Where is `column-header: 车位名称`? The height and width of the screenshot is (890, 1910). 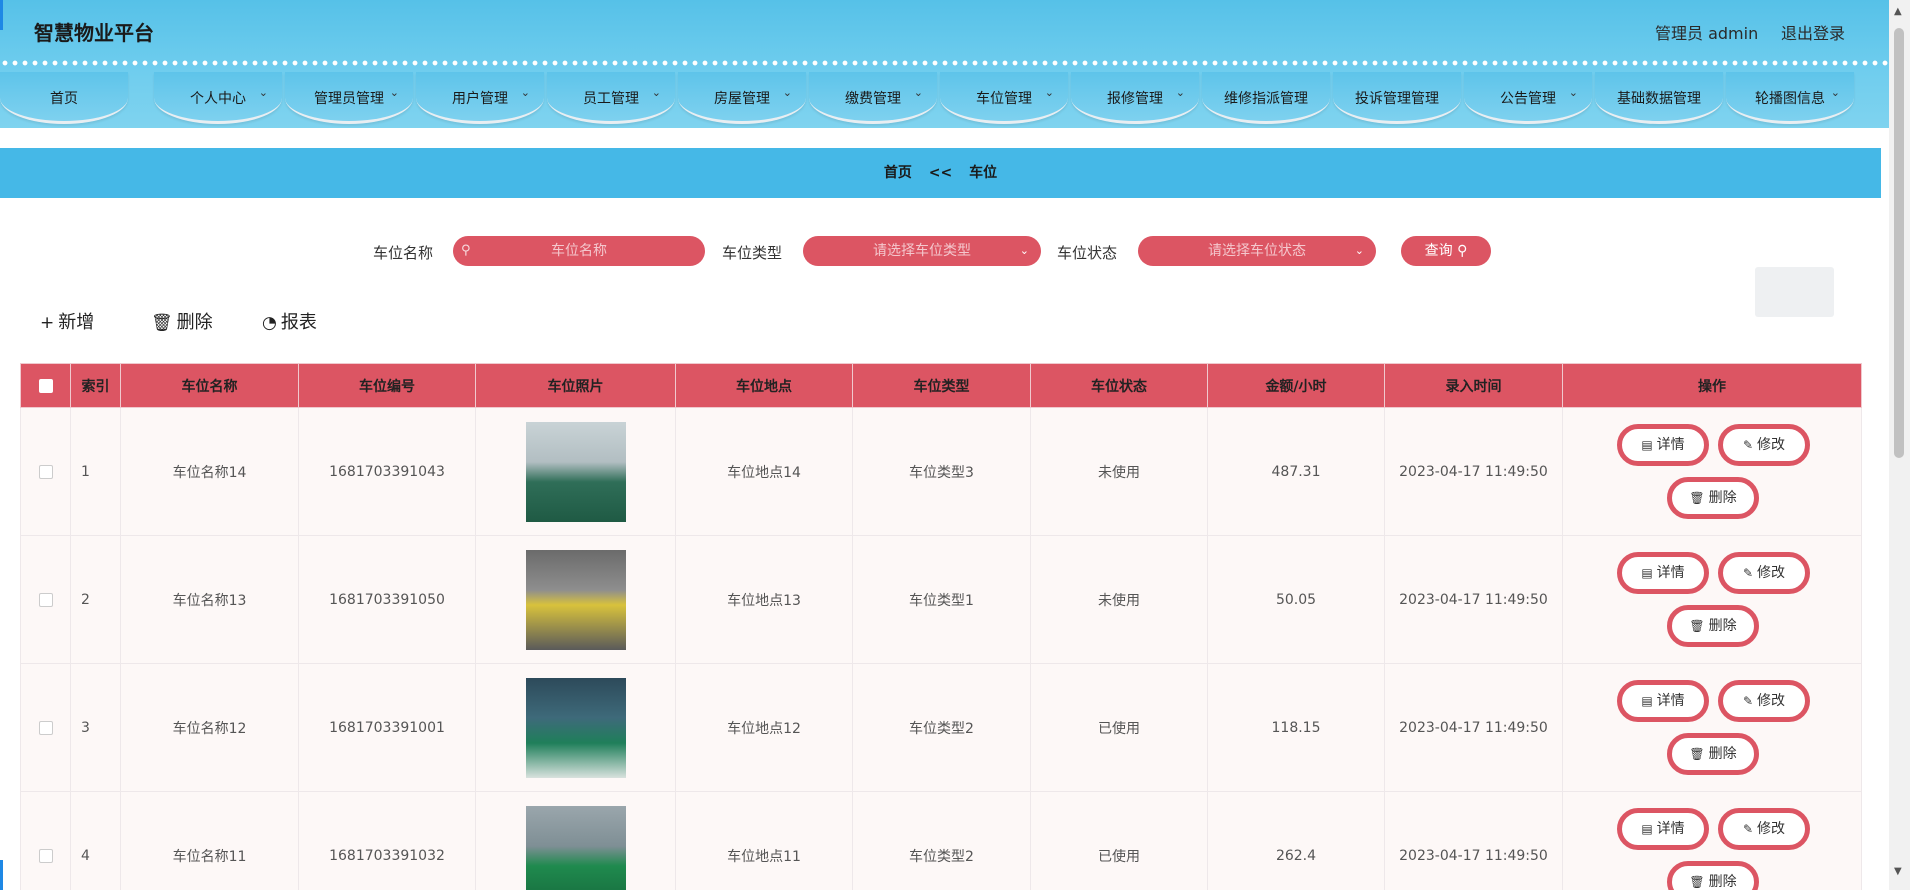 column-header: 车位名称 is located at coordinates (209, 385).